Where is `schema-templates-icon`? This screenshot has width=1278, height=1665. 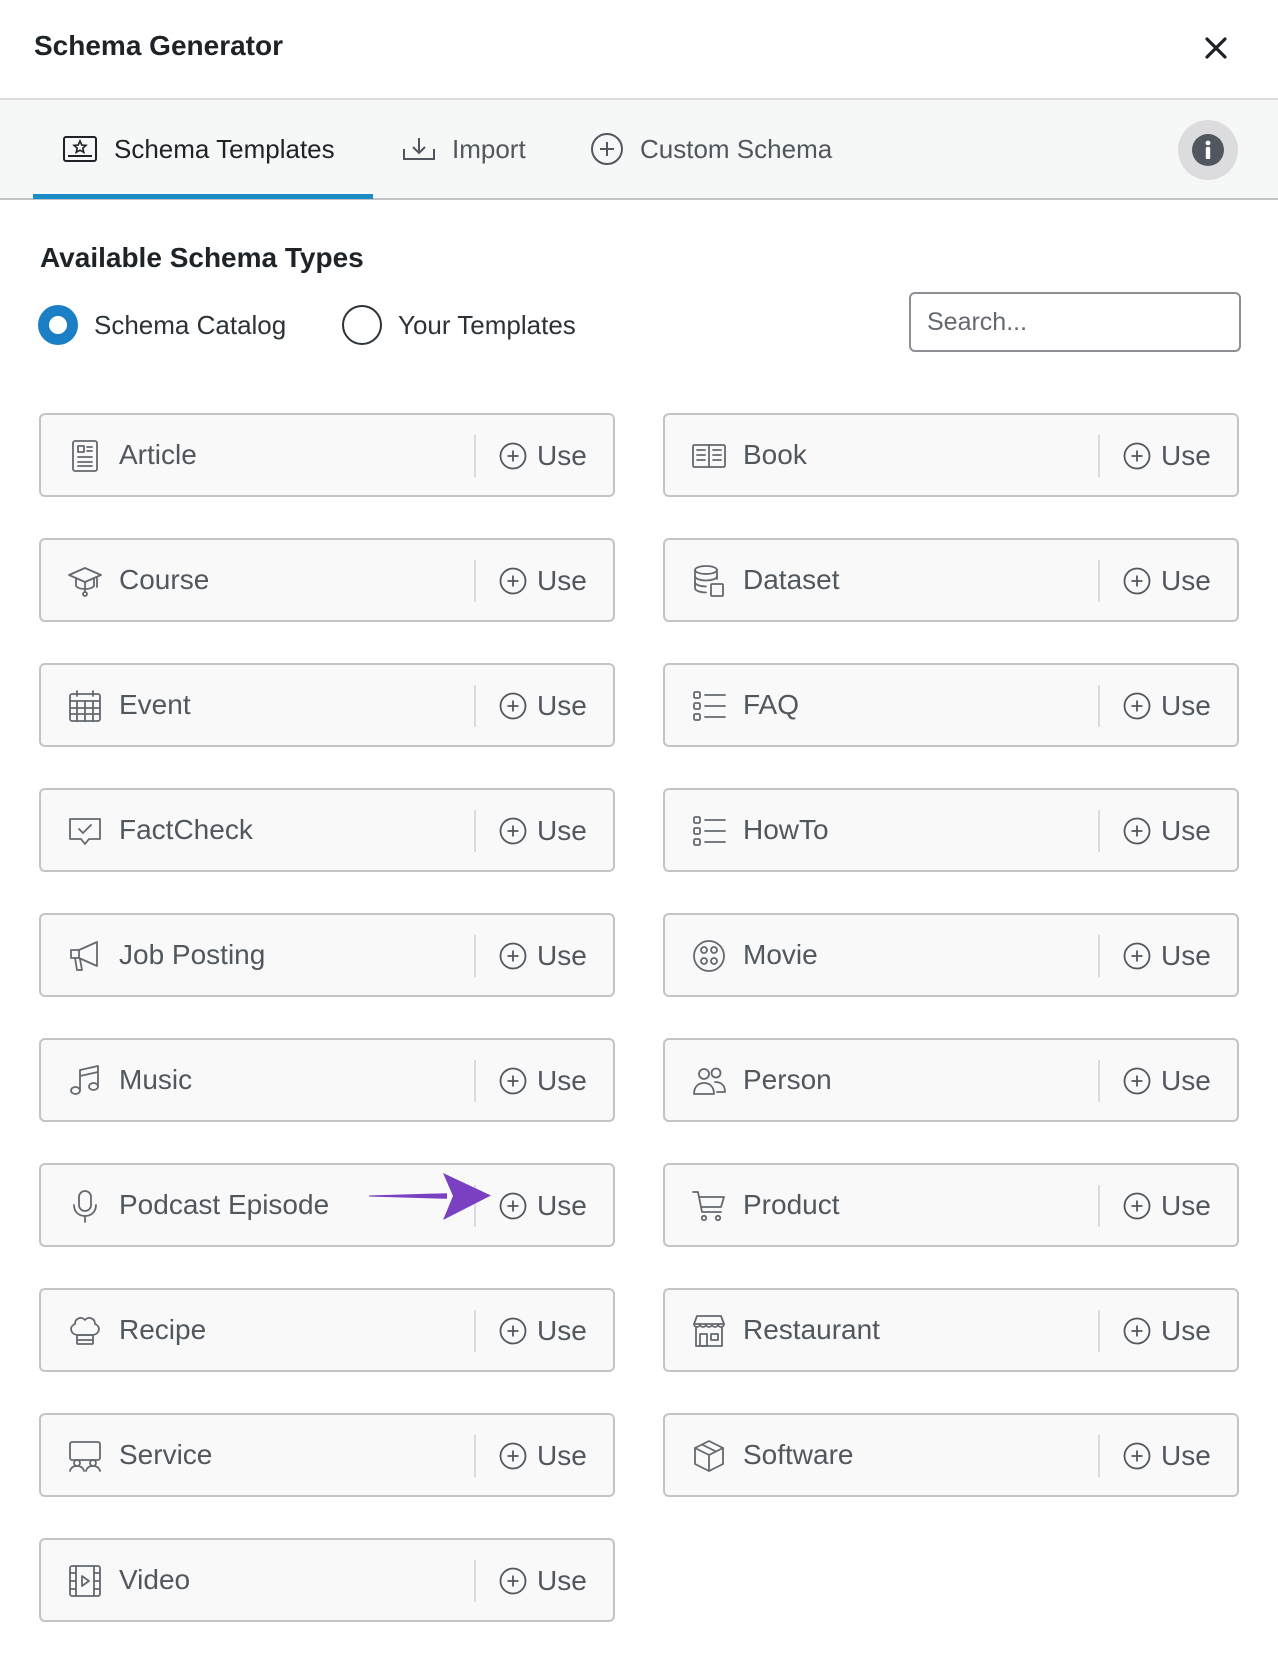 schema-templates-icon is located at coordinates (80, 149).